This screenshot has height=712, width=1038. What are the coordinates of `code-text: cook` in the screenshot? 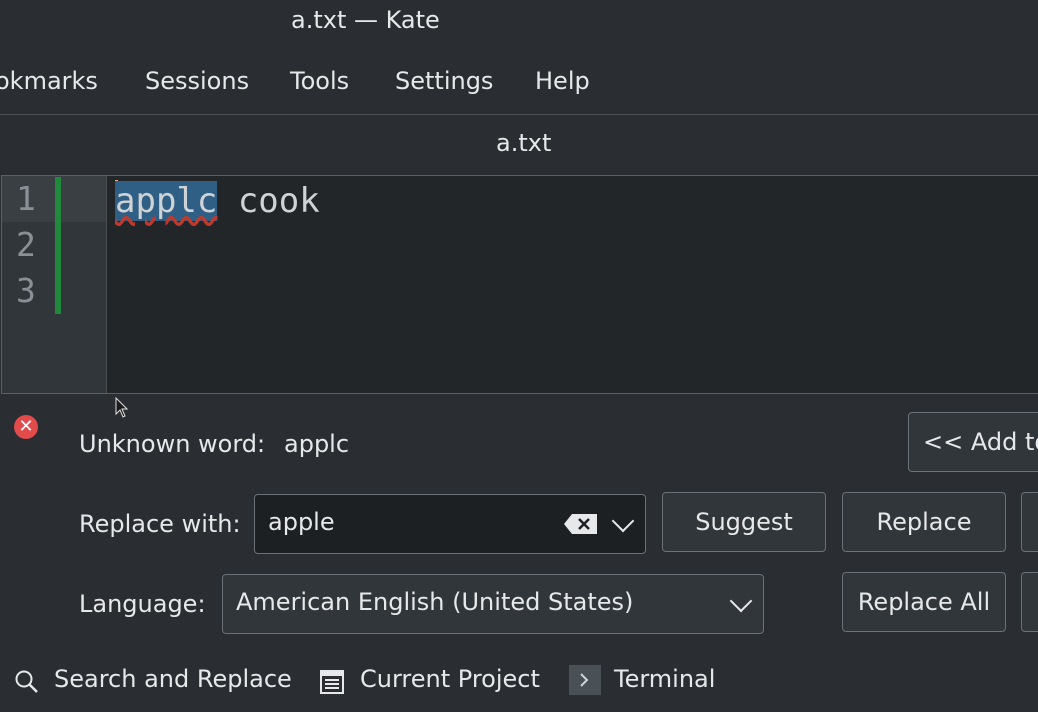 It's located at (268, 201).